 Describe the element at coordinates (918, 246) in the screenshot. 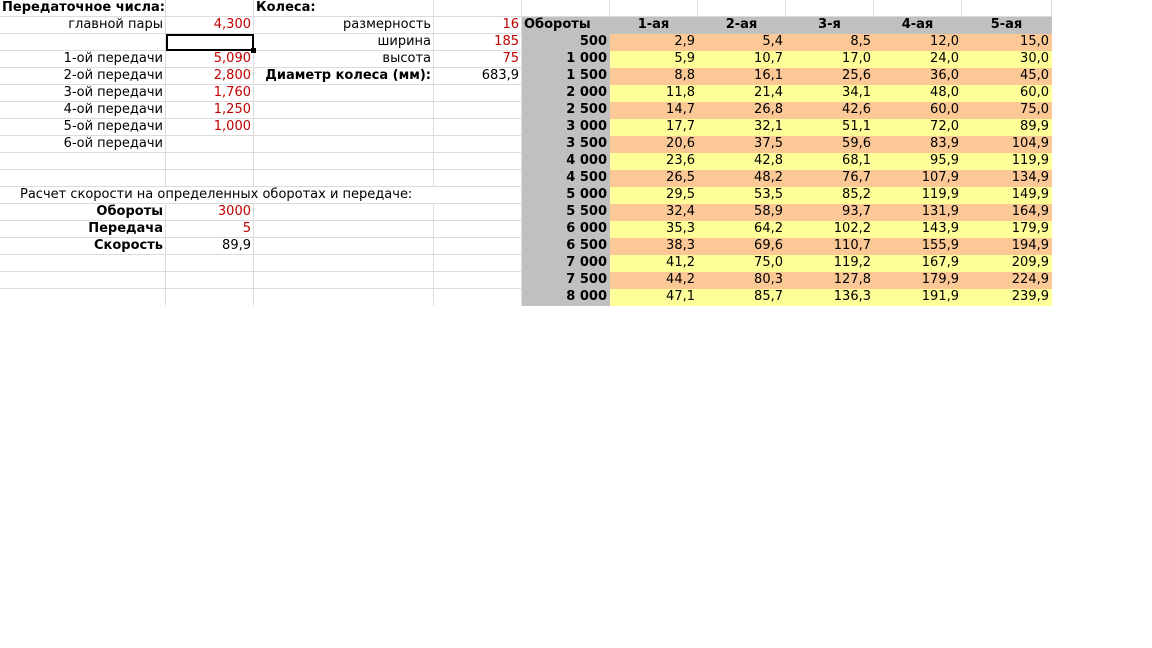

I see `speed-cell-gear-4: 155,9` at that location.